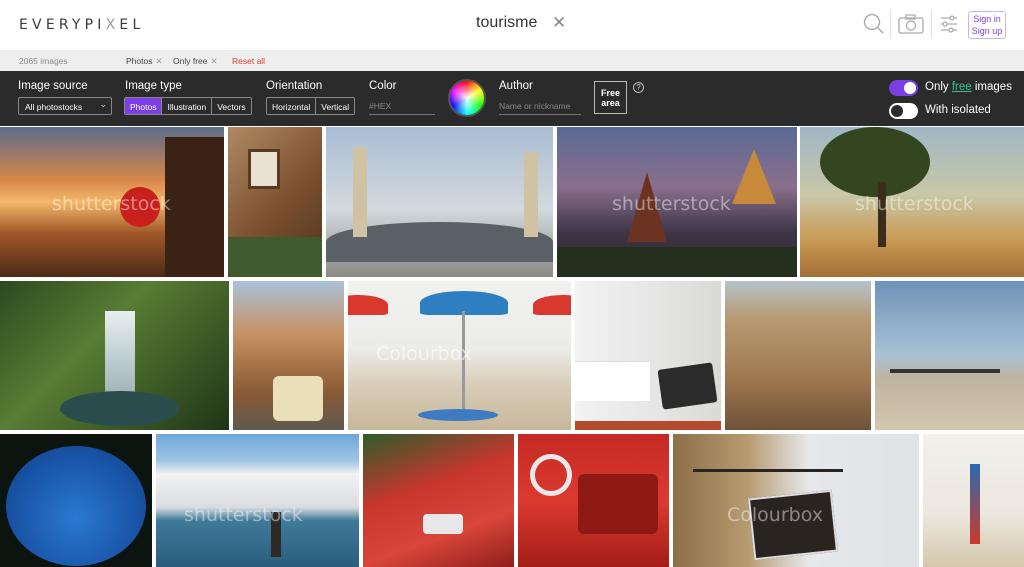 Image resolution: width=1024 pixels, height=567 pixels. Describe the element at coordinates (975, 504) in the screenshot. I see `closed-umbrella-shape` at that location.